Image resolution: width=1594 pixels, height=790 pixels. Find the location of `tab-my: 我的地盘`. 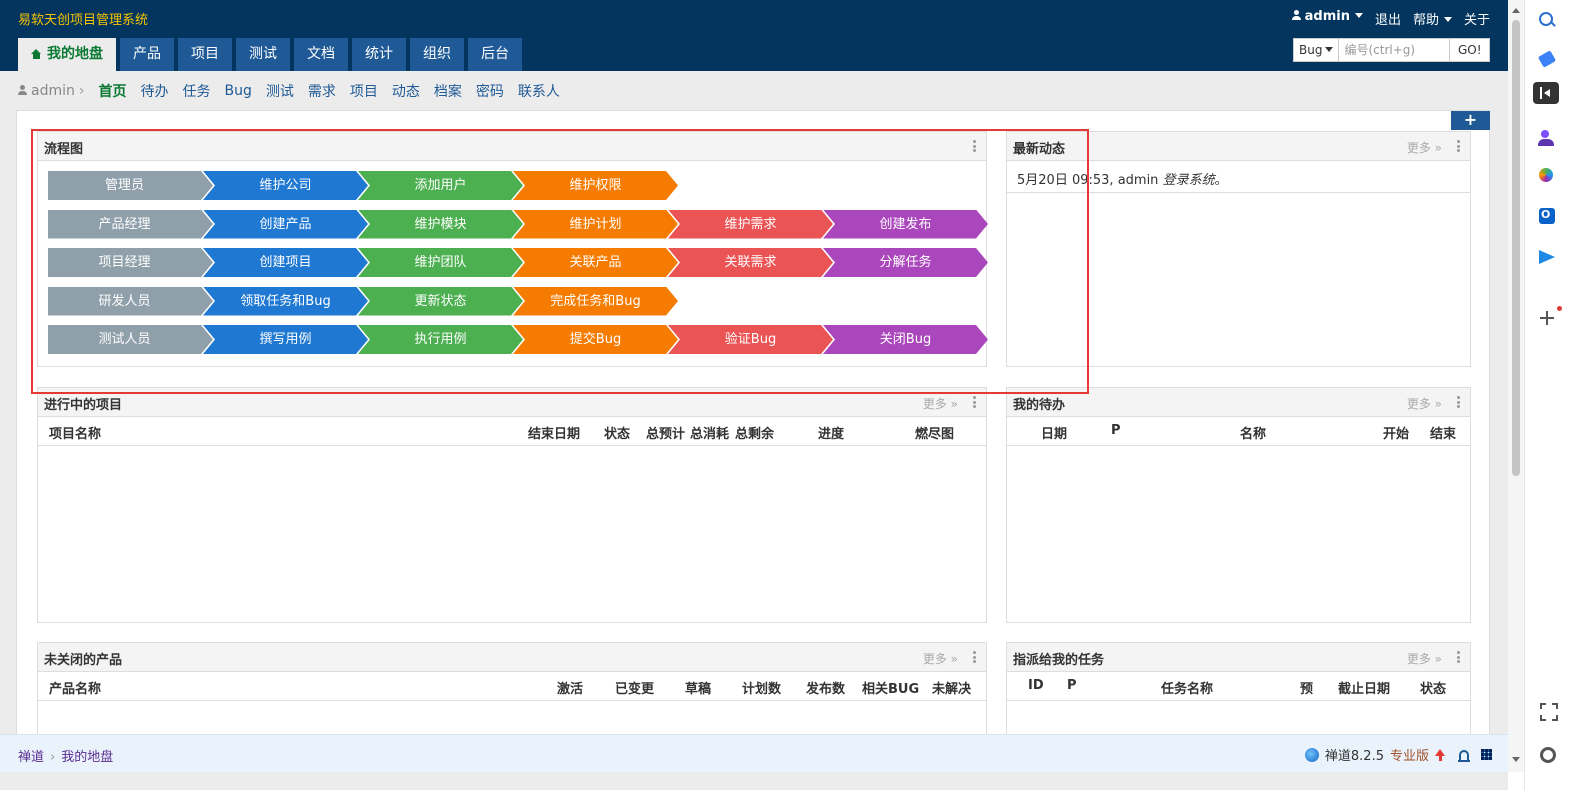

tab-my: 我的地盘 is located at coordinates (67, 54).